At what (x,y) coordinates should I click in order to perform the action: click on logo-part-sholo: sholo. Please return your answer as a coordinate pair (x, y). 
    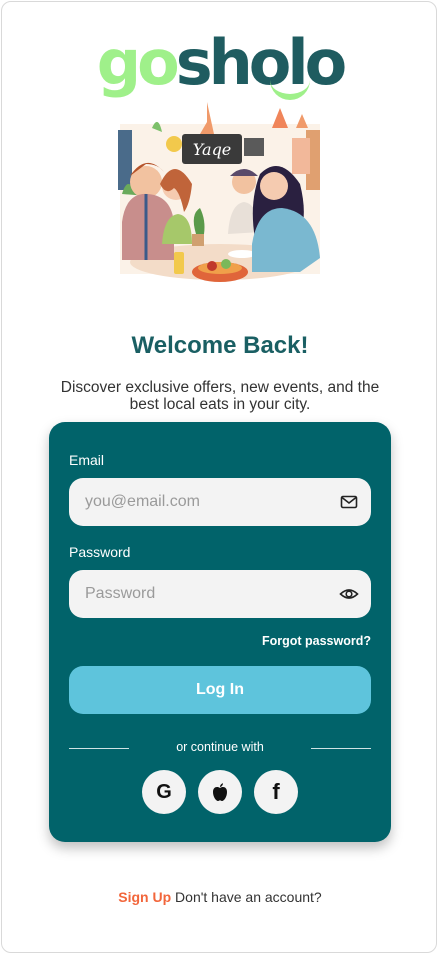
    Looking at the image, I should click on (261, 62).